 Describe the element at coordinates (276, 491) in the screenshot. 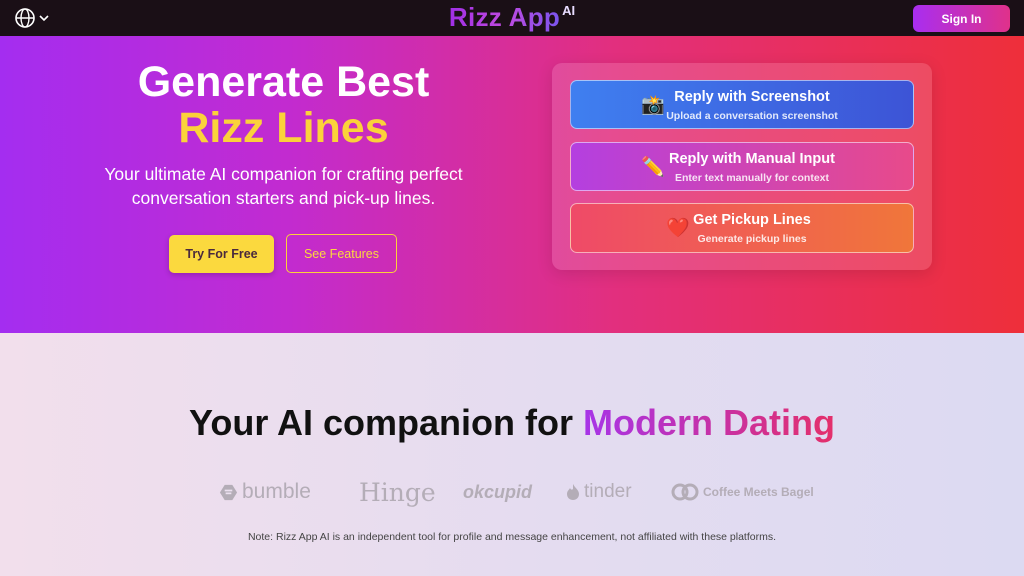

I see `logo-text: bumble` at that location.